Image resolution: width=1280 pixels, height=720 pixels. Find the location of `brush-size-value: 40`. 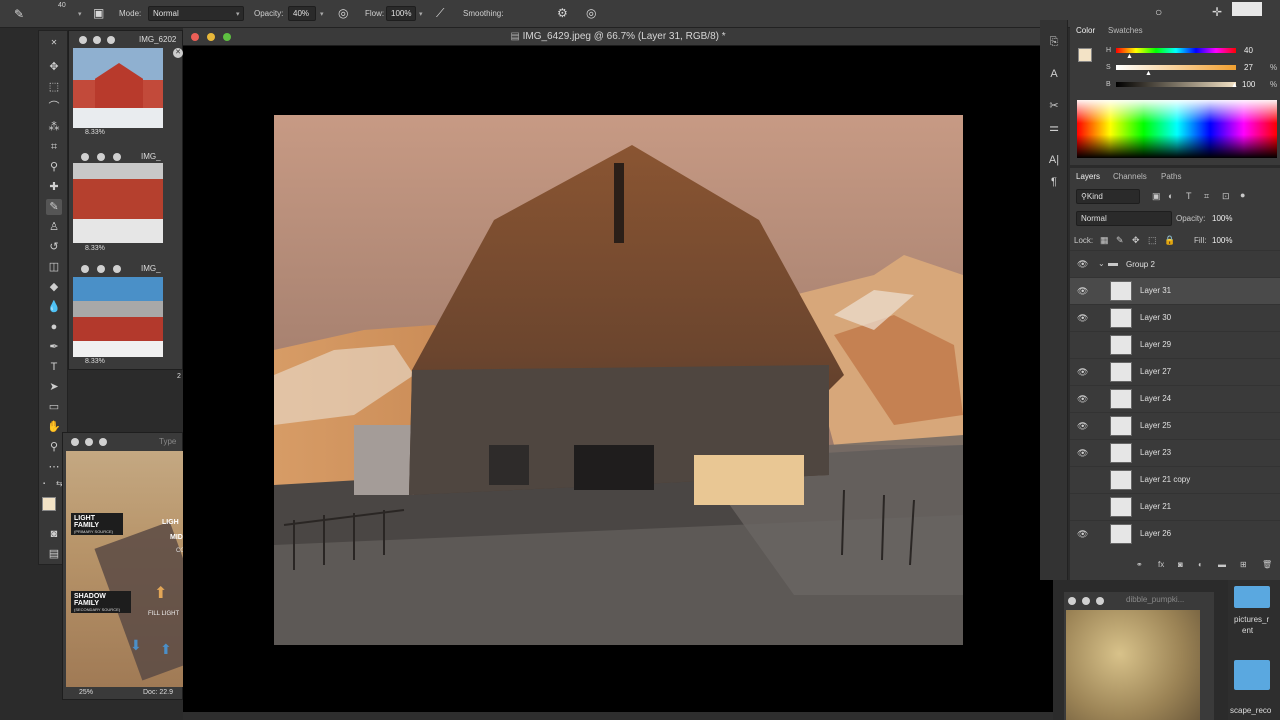

brush-size-value: 40 is located at coordinates (62, 5).